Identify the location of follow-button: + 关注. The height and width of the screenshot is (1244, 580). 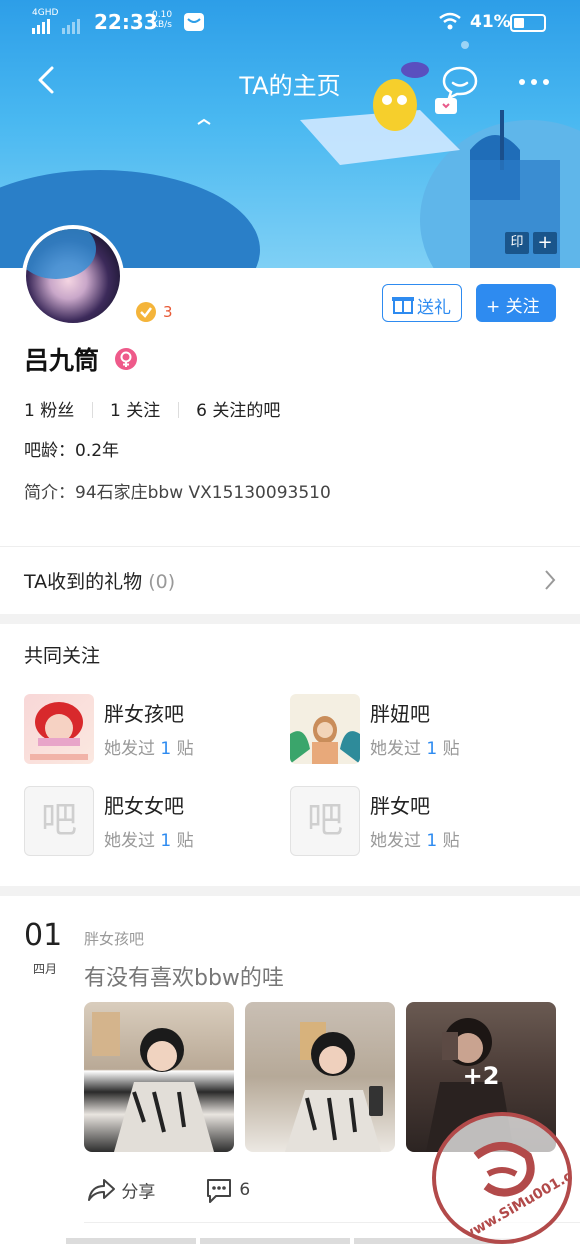
(516, 303).